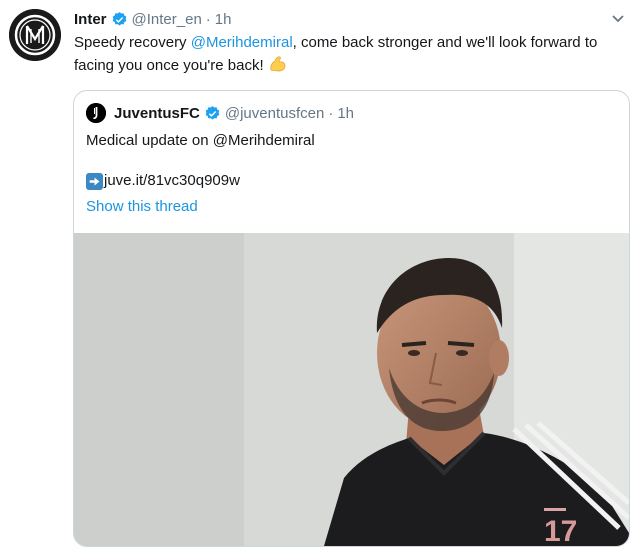  I want to click on shirt-number: 17, so click(560, 530).